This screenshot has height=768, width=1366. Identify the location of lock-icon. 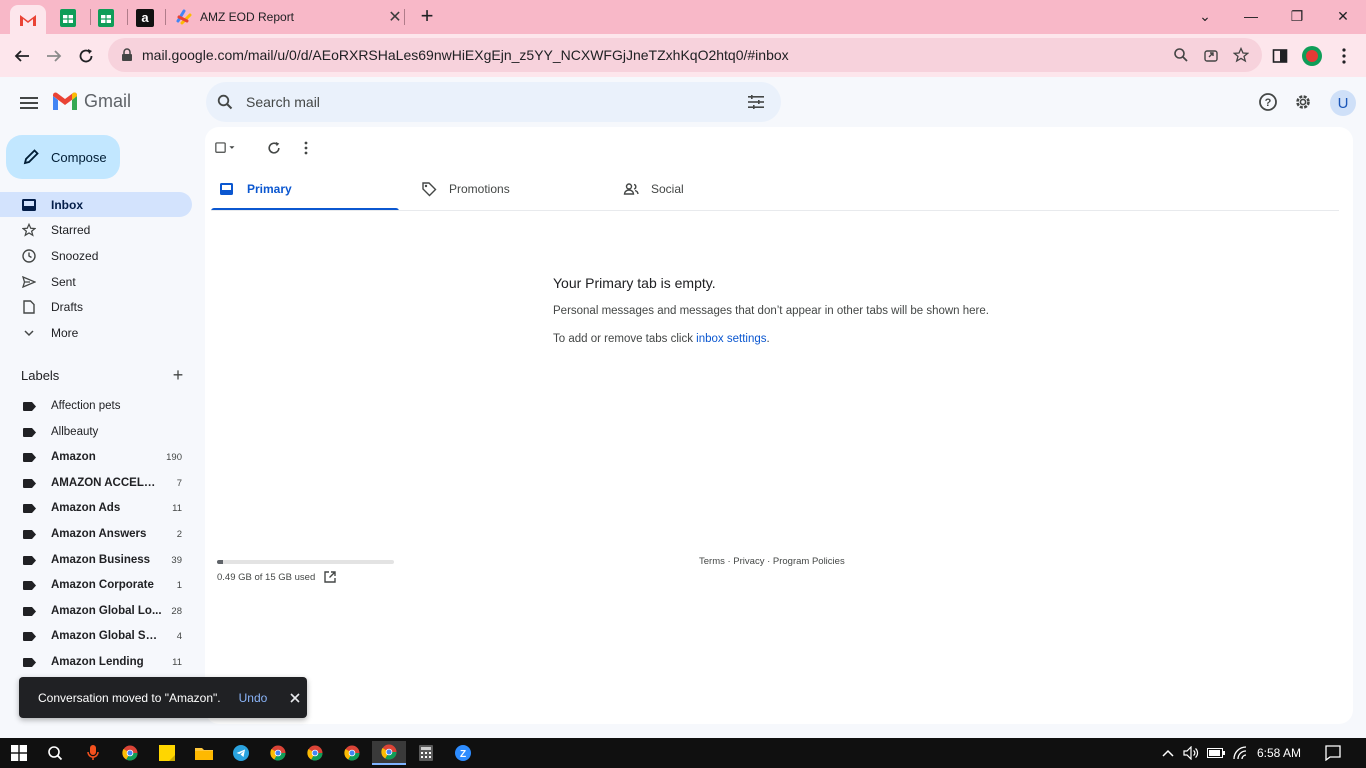
(127, 55).